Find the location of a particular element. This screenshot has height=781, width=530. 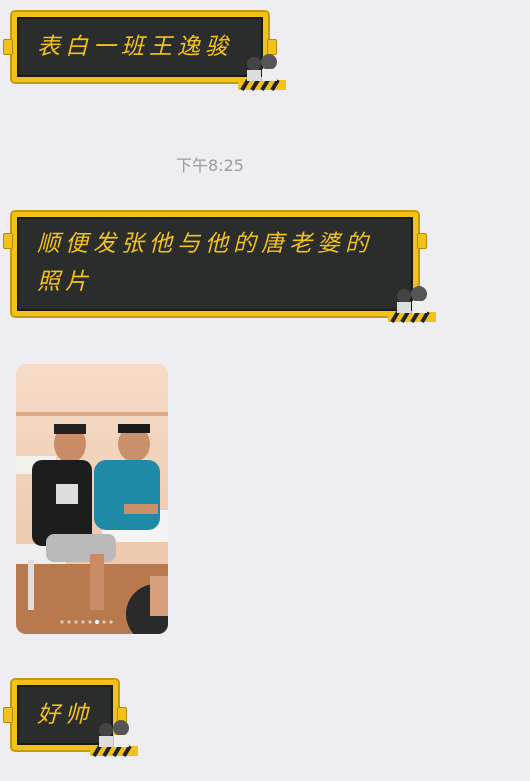

photo-image is located at coordinates (92, 499).